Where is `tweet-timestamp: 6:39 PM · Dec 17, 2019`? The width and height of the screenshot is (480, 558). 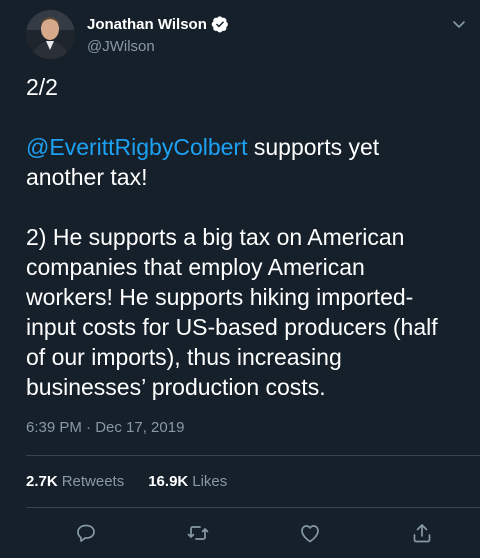 tweet-timestamp: 6:39 PM · Dec 17, 2019 is located at coordinates (105, 427).